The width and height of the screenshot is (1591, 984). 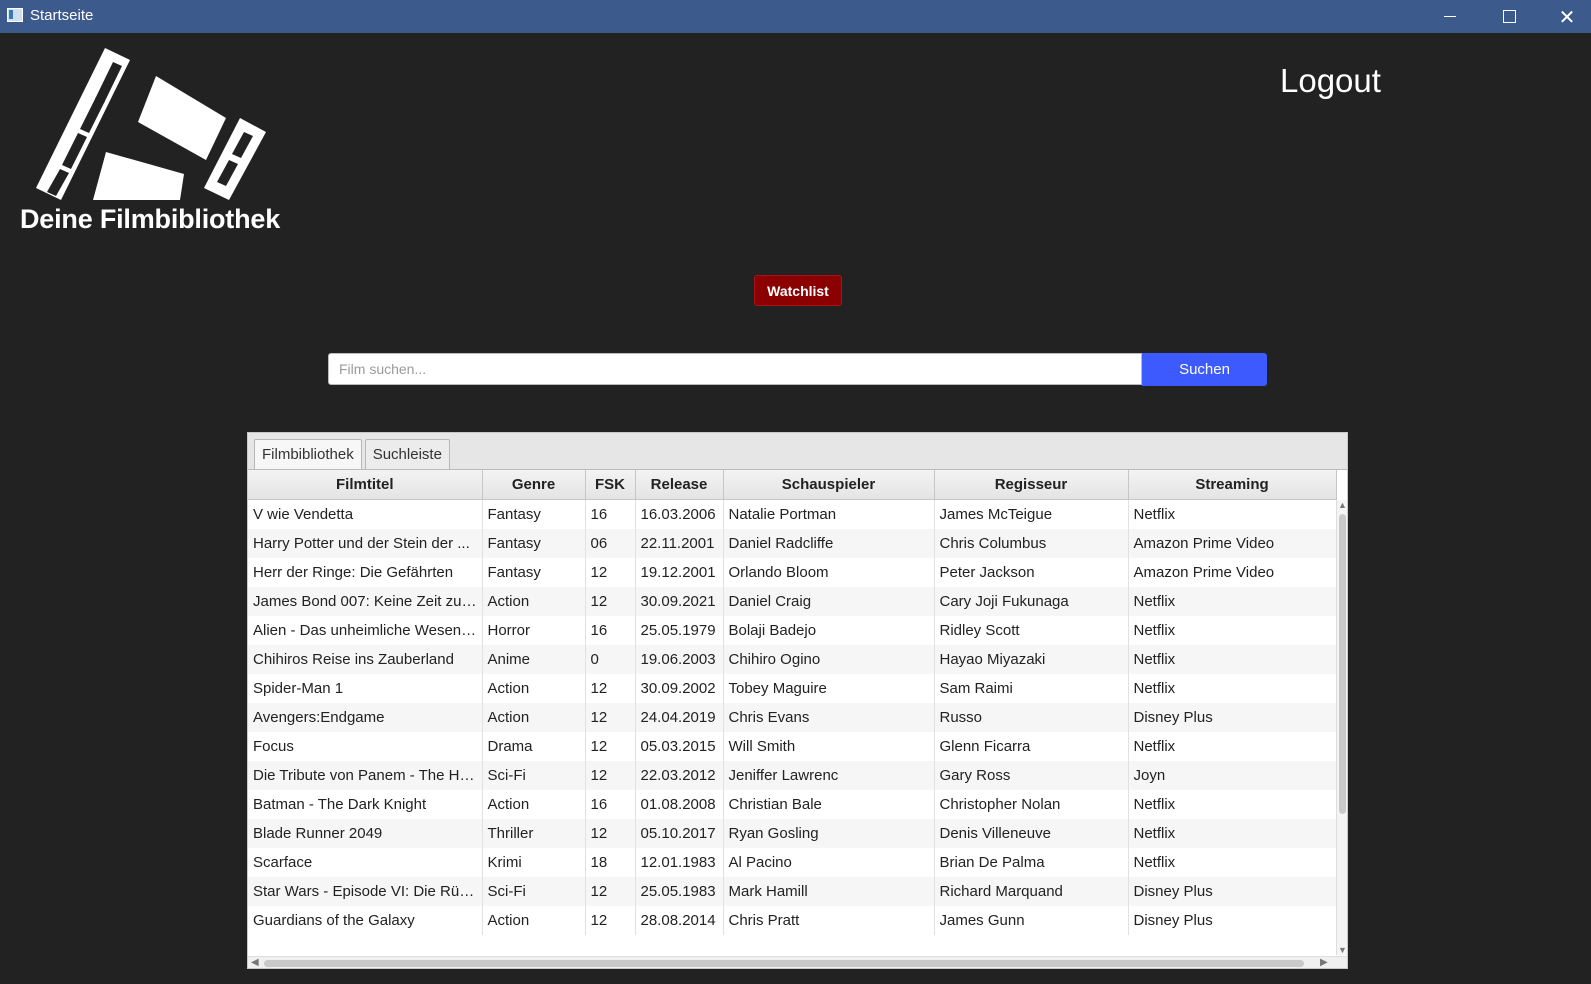 I want to click on column-header: Genre, so click(x=534, y=485).